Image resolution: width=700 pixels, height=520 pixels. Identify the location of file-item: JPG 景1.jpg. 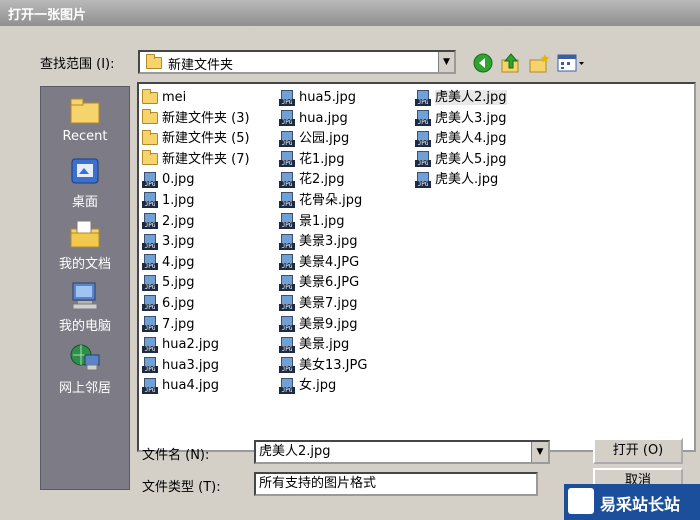
(323, 222).